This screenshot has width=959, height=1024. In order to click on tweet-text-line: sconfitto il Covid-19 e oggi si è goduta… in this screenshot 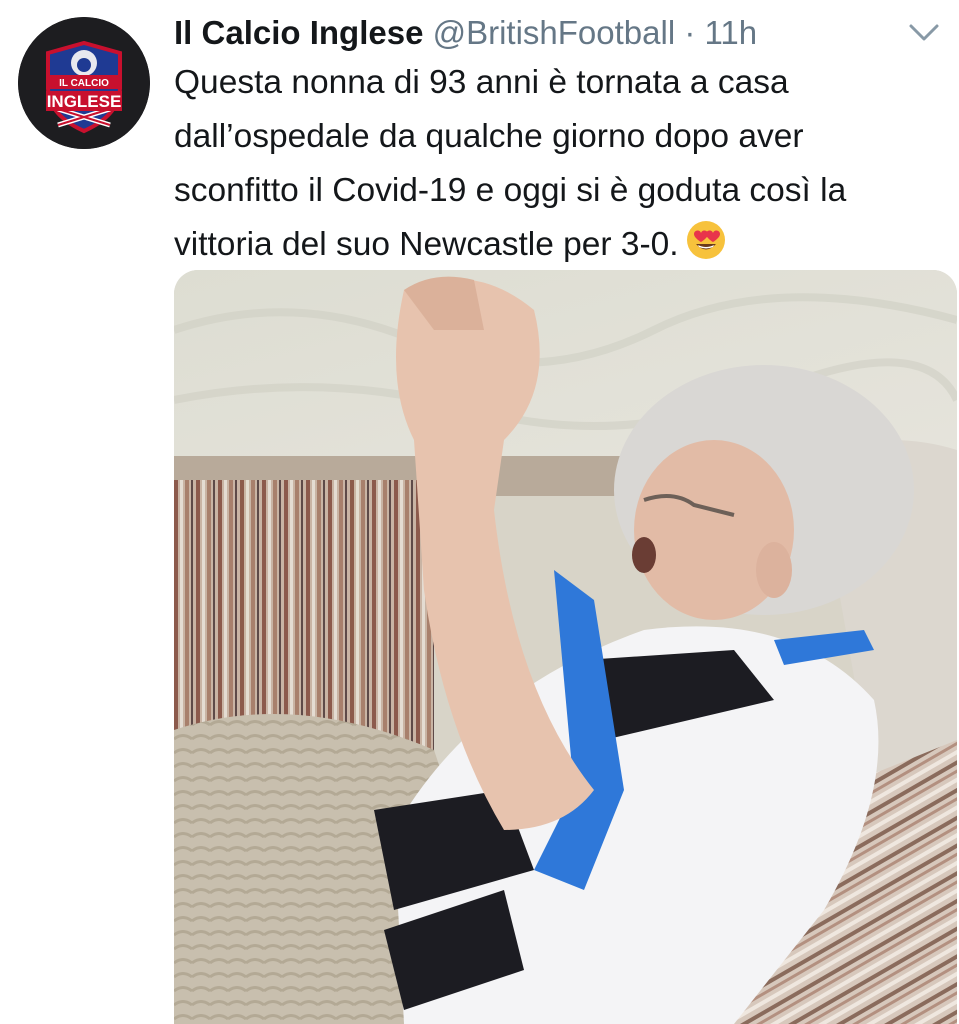, I will do `click(510, 190)`.